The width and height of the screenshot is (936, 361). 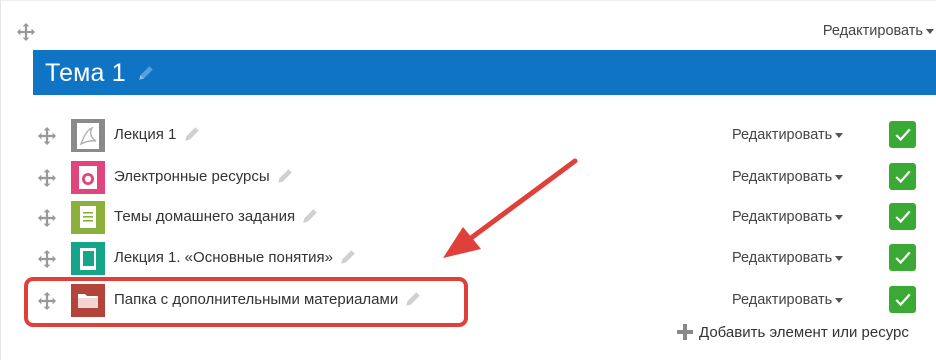 What do you see at coordinates (468, 218) in the screenshot?
I see `activity-row: Темы домашнего задания Редактировать` at bounding box center [468, 218].